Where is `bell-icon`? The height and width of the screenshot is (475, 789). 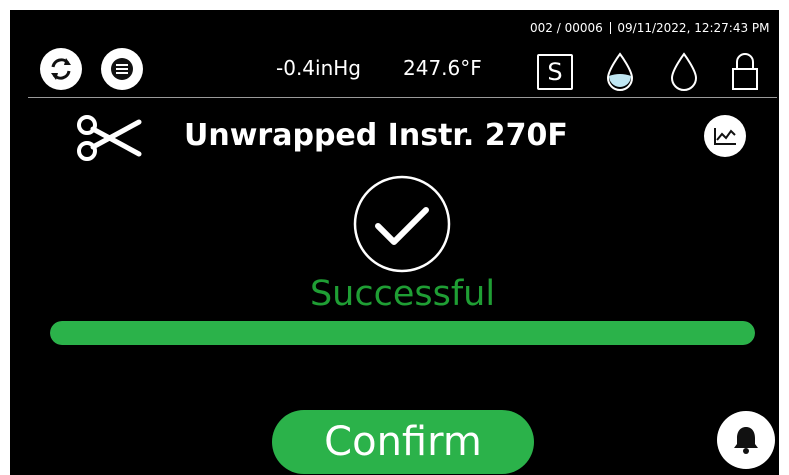
bell-icon is located at coordinates (746, 440).